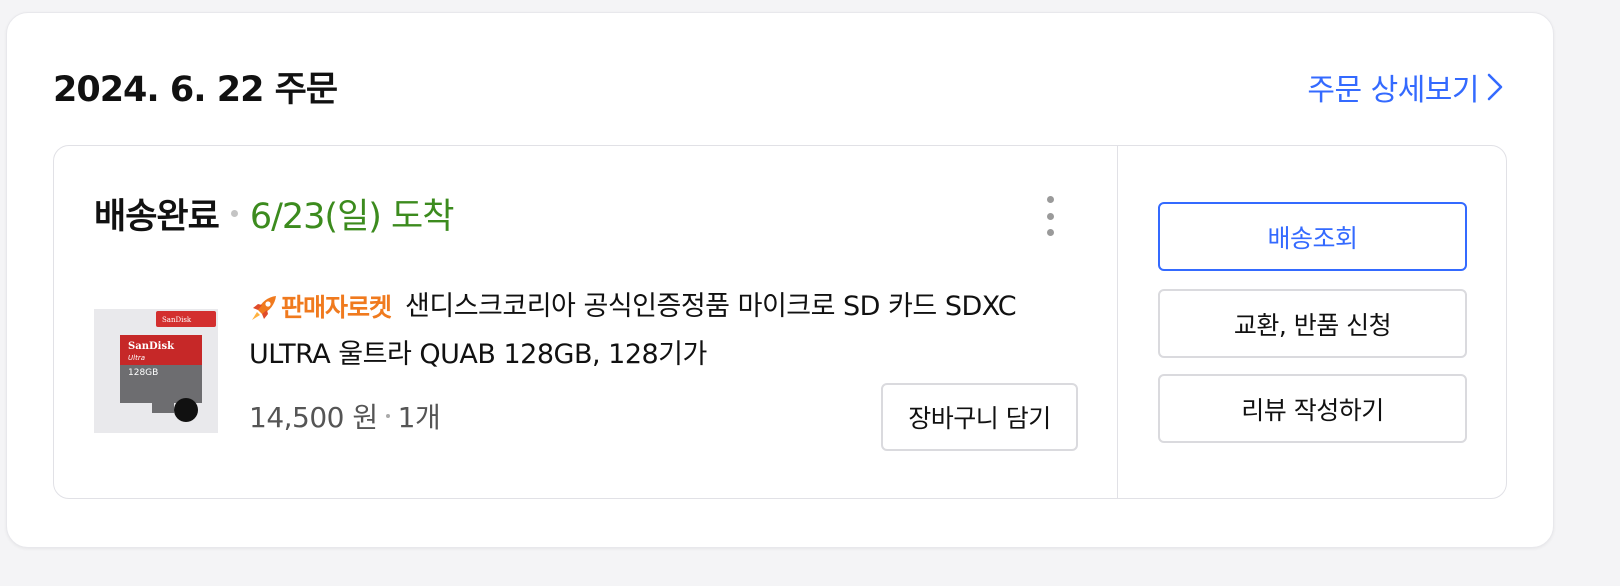 The height and width of the screenshot is (586, 1620). What do you see at coordinates (336, 307) in the screenshot?
I see `seller-rocket-label: 판매자로켓` at bounding box center [336, 307].